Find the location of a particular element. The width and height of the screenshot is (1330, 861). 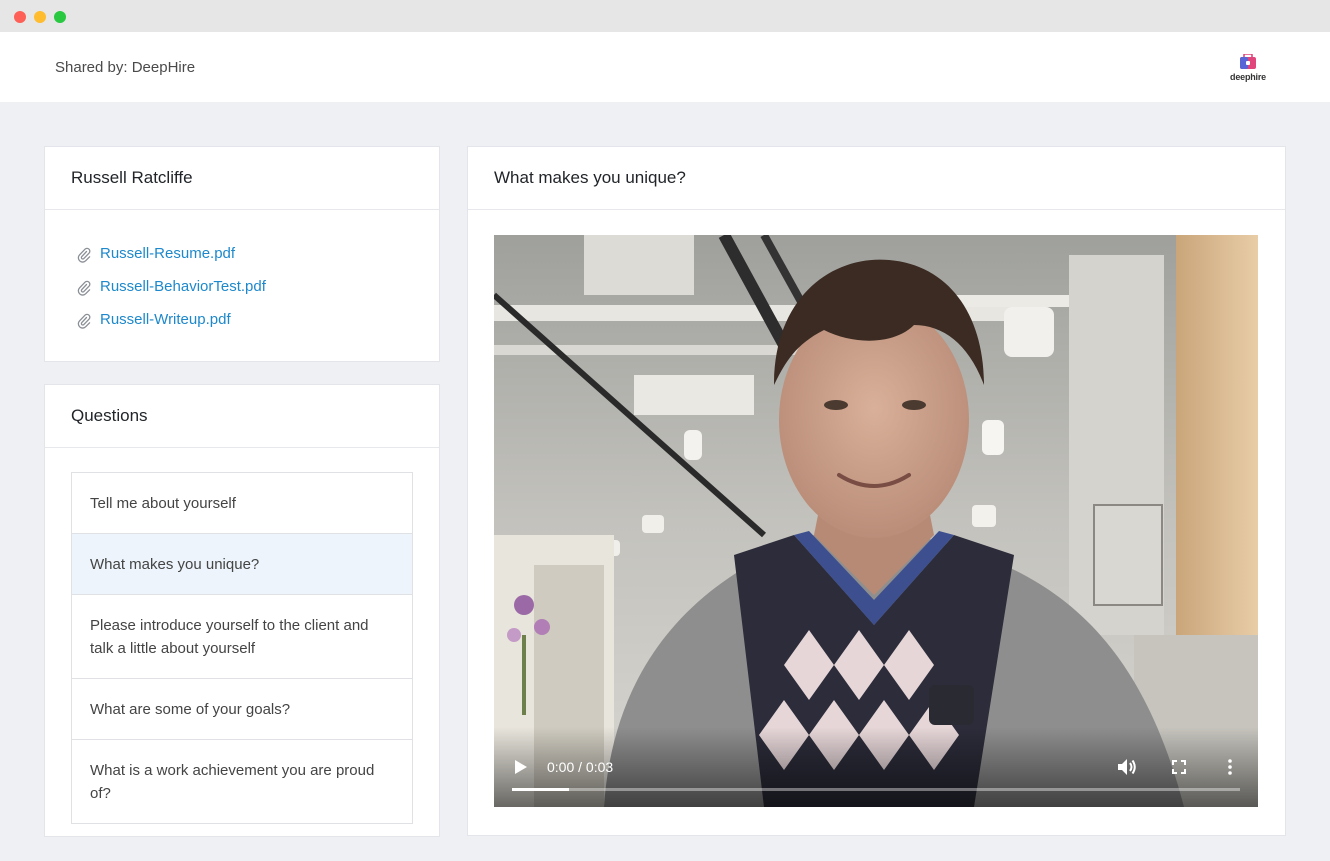

more-icon is located at coordinates (1230, 767).